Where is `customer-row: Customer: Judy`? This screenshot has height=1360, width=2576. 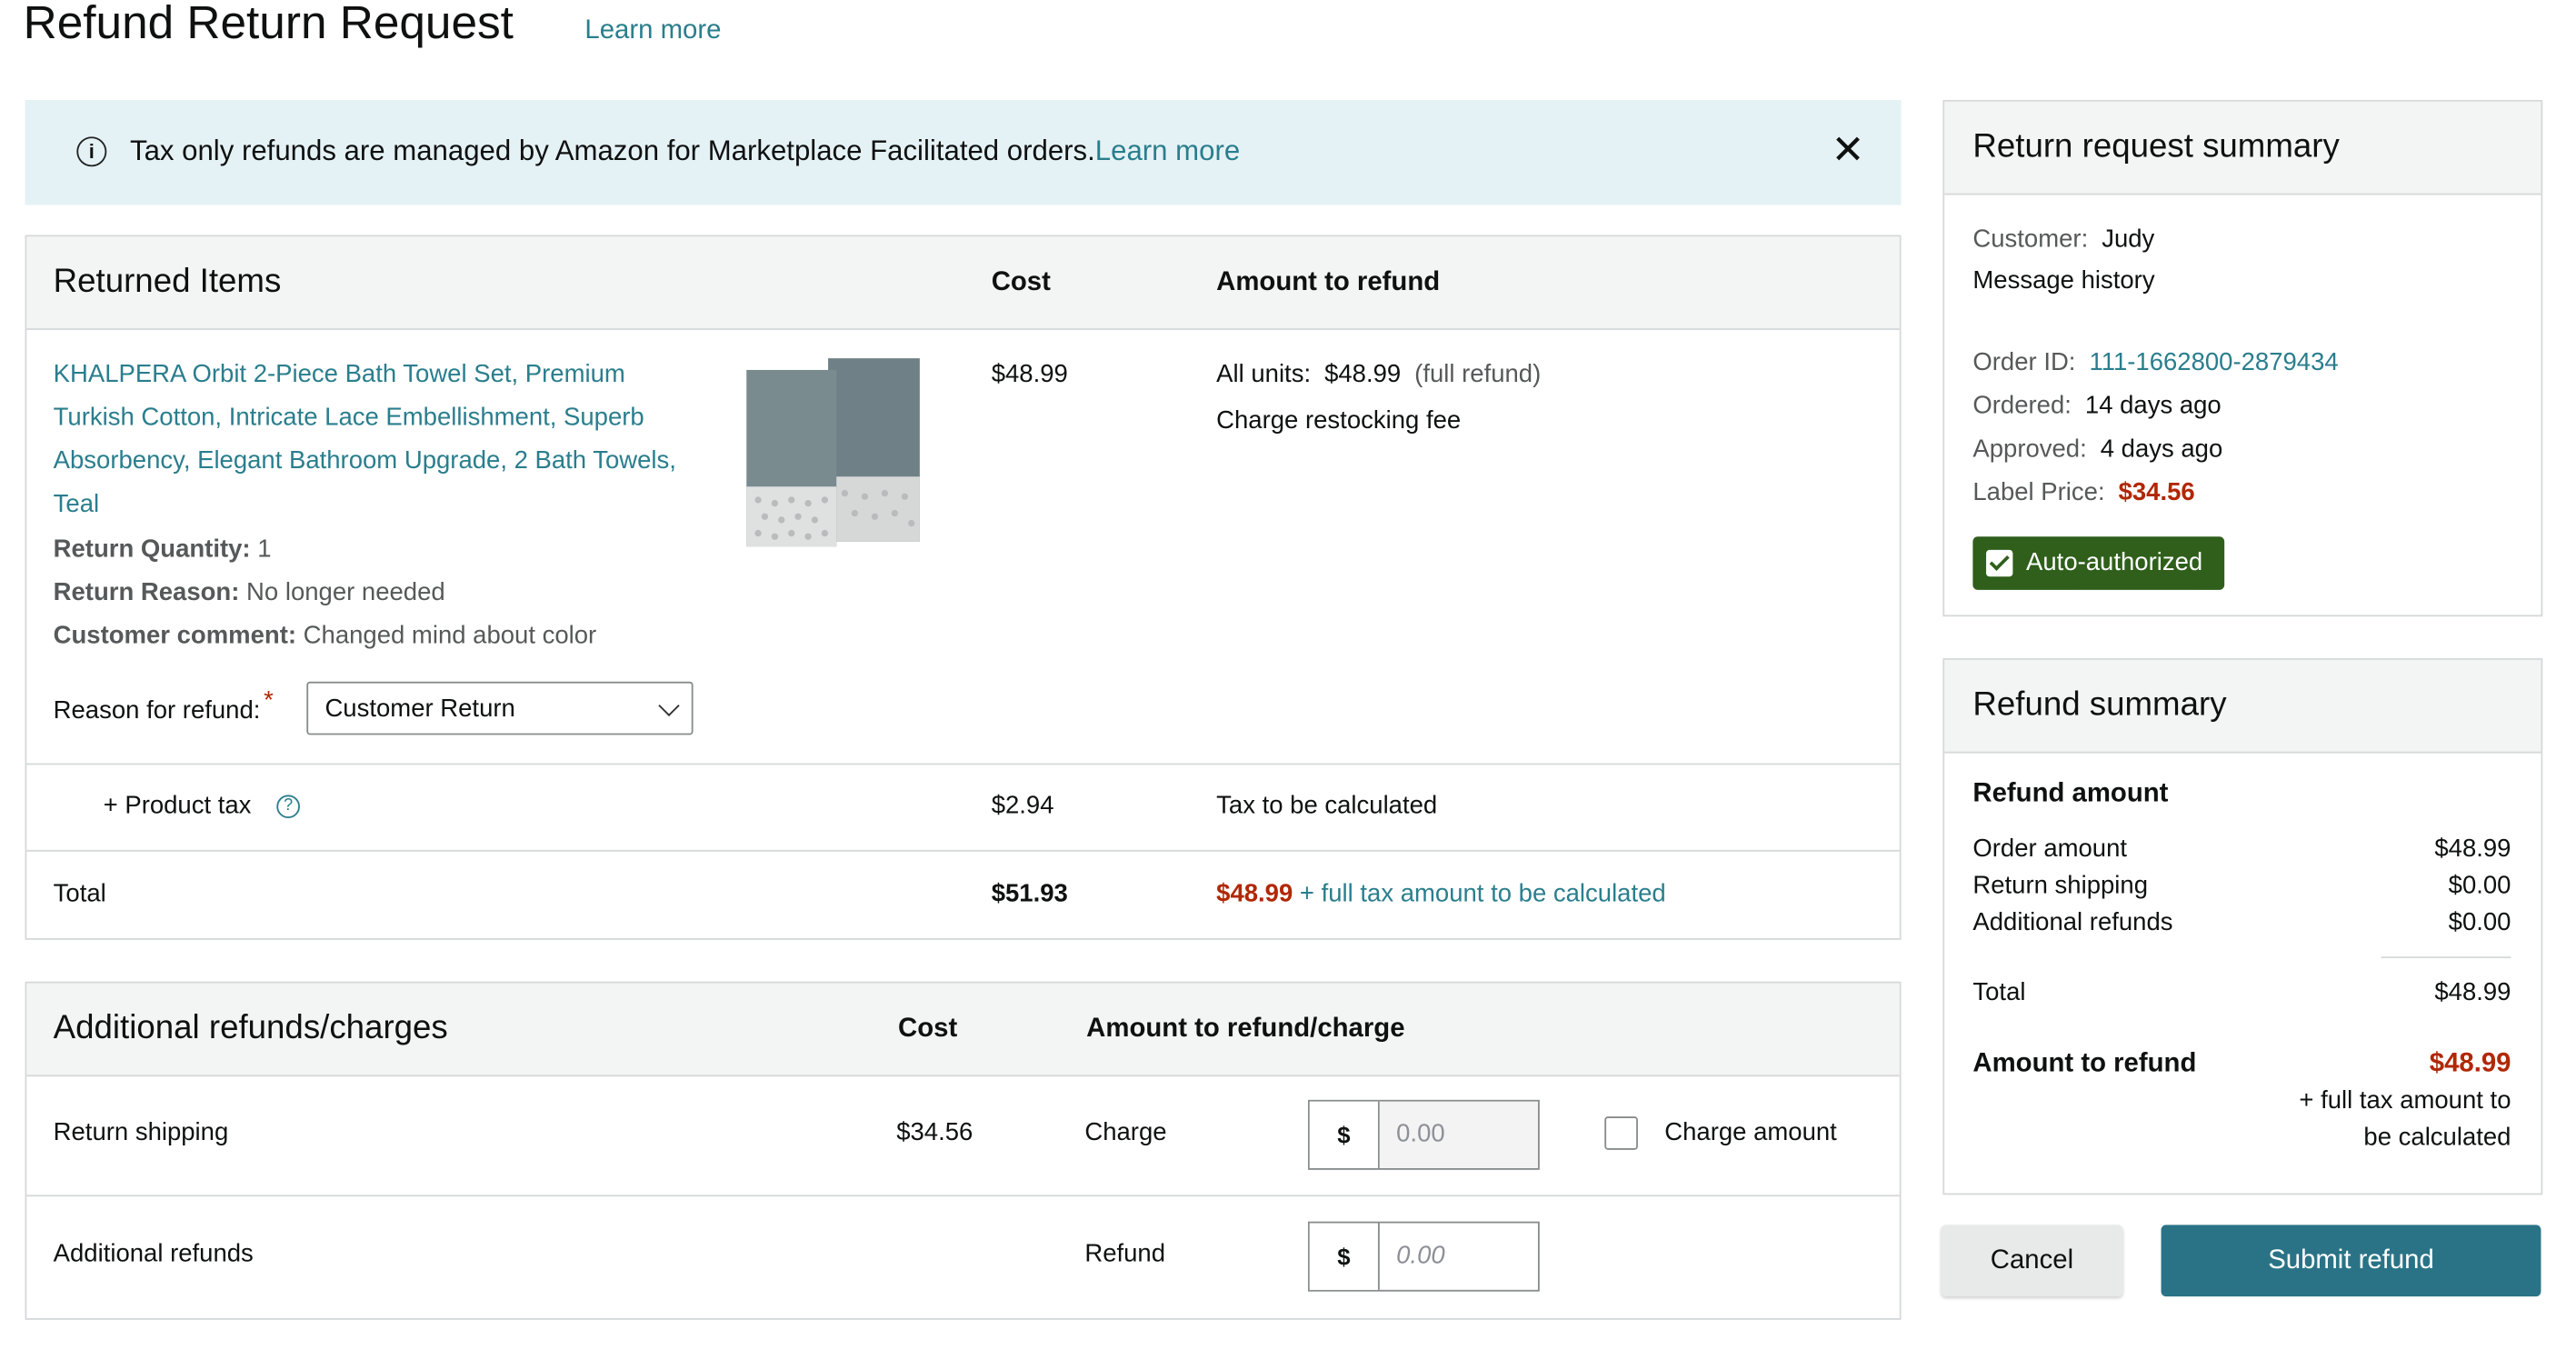
customer-row: Customer: Judy is located at coordinates (2063, 239).